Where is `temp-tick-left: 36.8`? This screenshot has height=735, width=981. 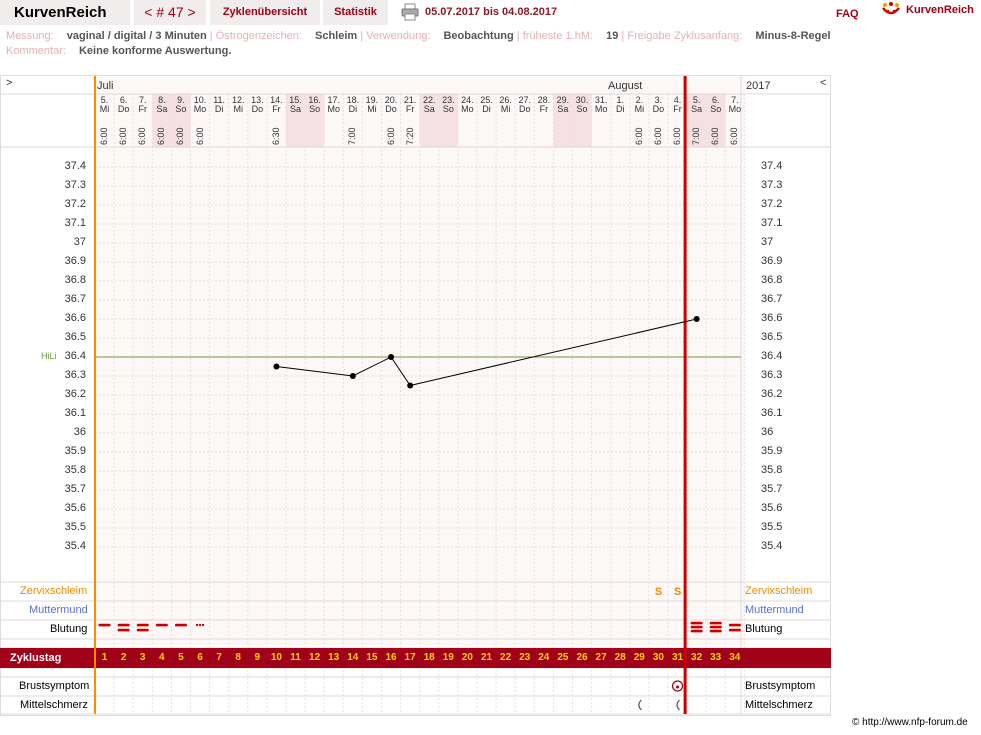 temp-tick-left: 36.8 is located at coordinates (75, 280).